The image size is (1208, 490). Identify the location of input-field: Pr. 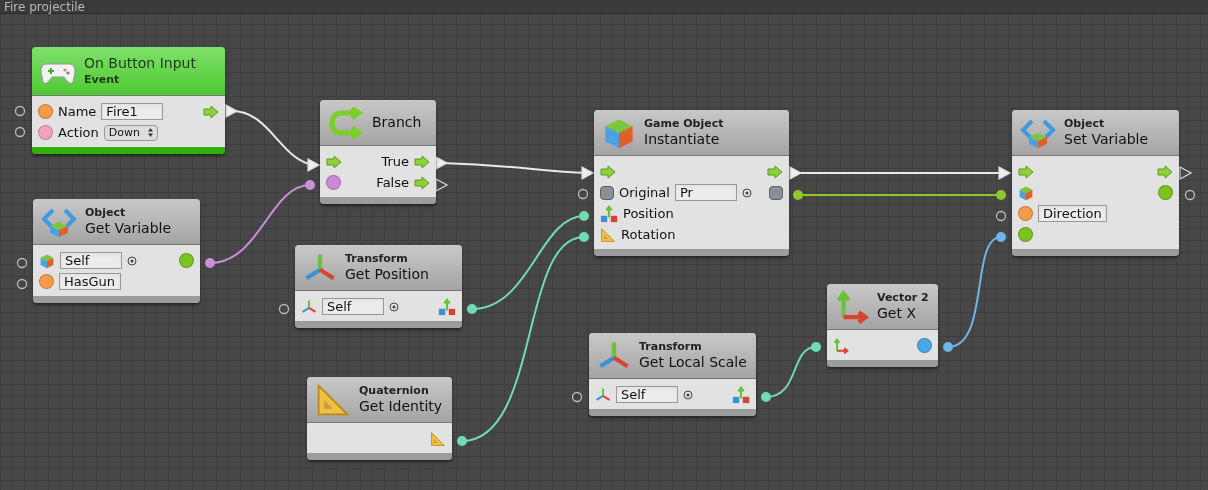
(705, 192).